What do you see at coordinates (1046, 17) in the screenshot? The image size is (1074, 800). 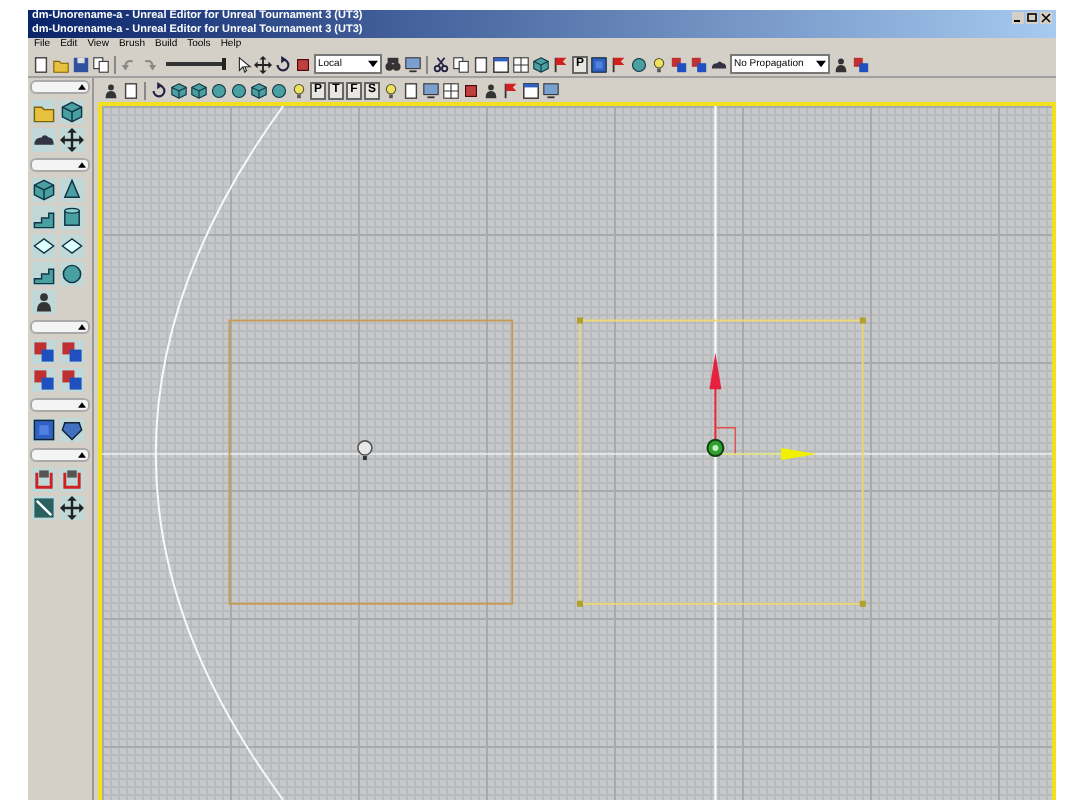 I see `close-icon` at bounding box center [1046, 17].